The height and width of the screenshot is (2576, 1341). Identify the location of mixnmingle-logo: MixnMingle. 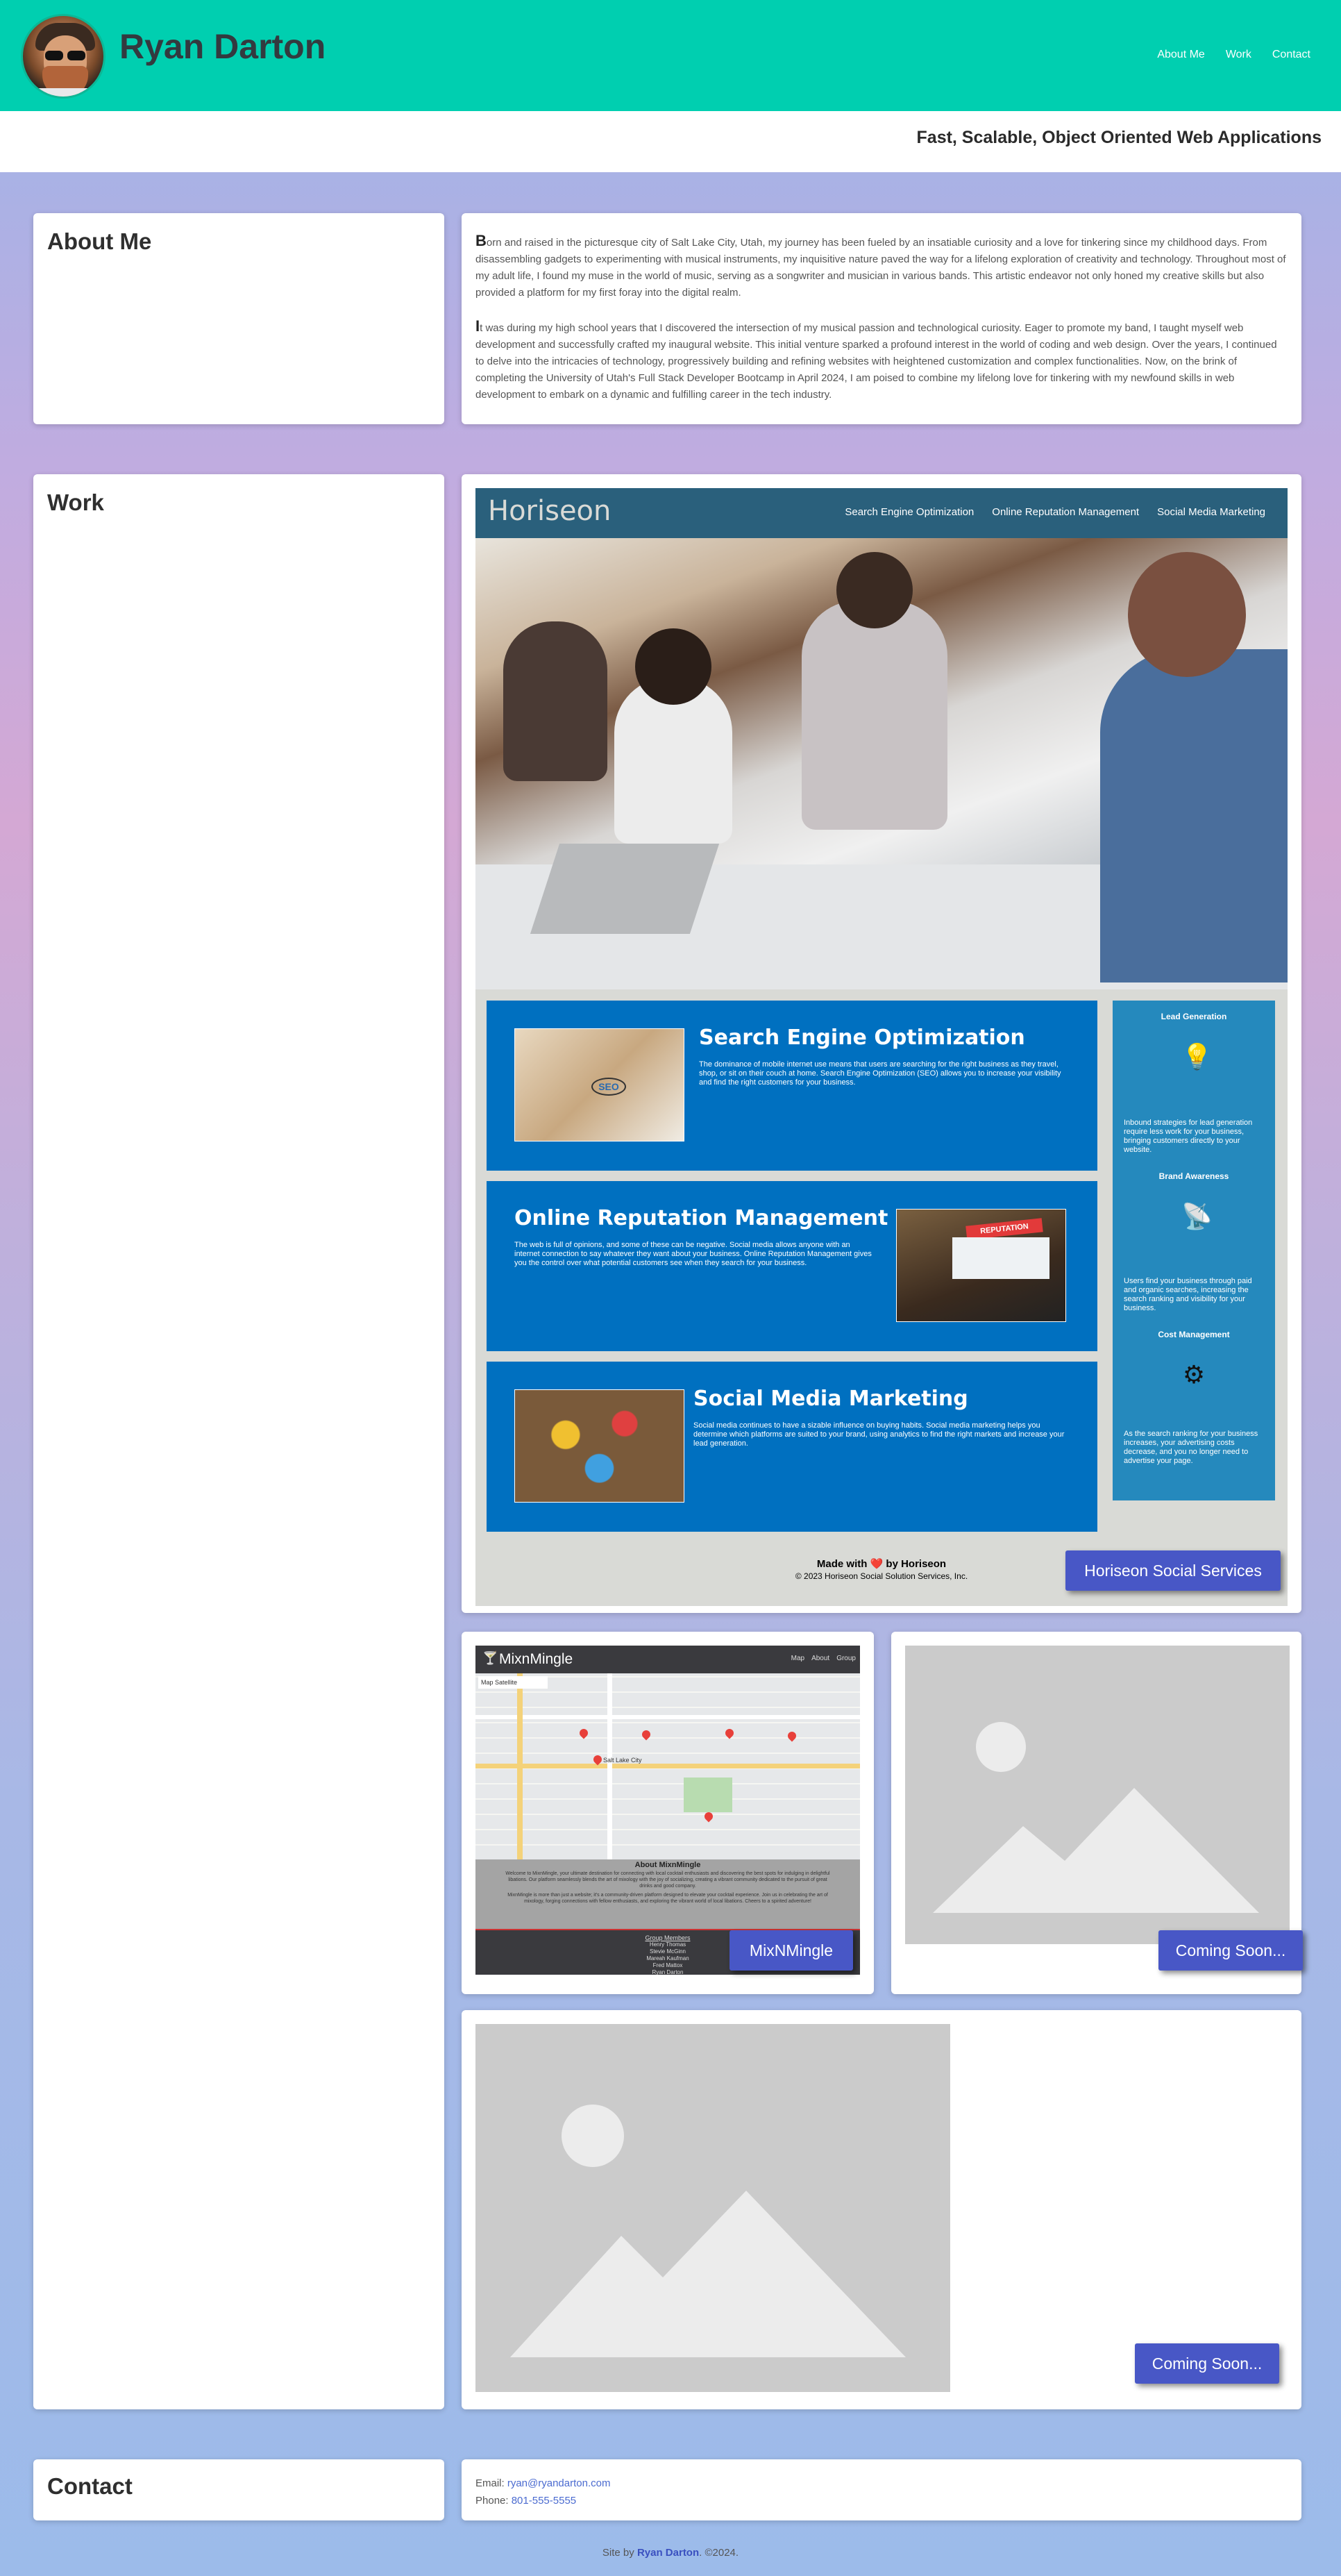
(536, 1659).